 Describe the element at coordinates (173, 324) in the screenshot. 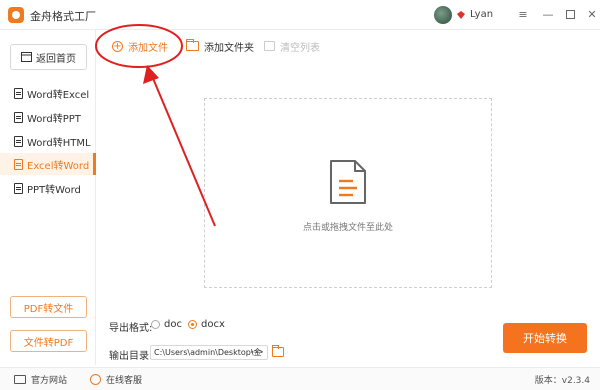

I see `format-doc-label: doc` at that location.